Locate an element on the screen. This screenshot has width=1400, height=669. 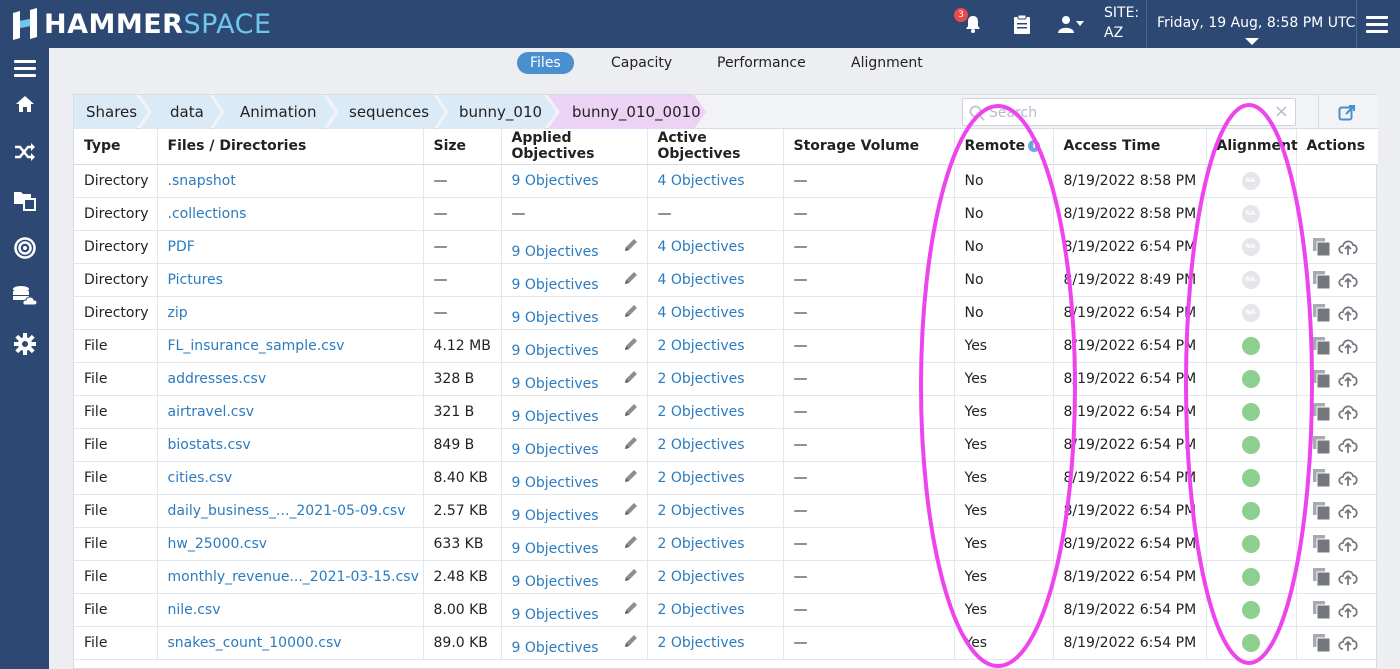
column-header-active-objectives: Active Objectives is located at coordinates (715, 147).